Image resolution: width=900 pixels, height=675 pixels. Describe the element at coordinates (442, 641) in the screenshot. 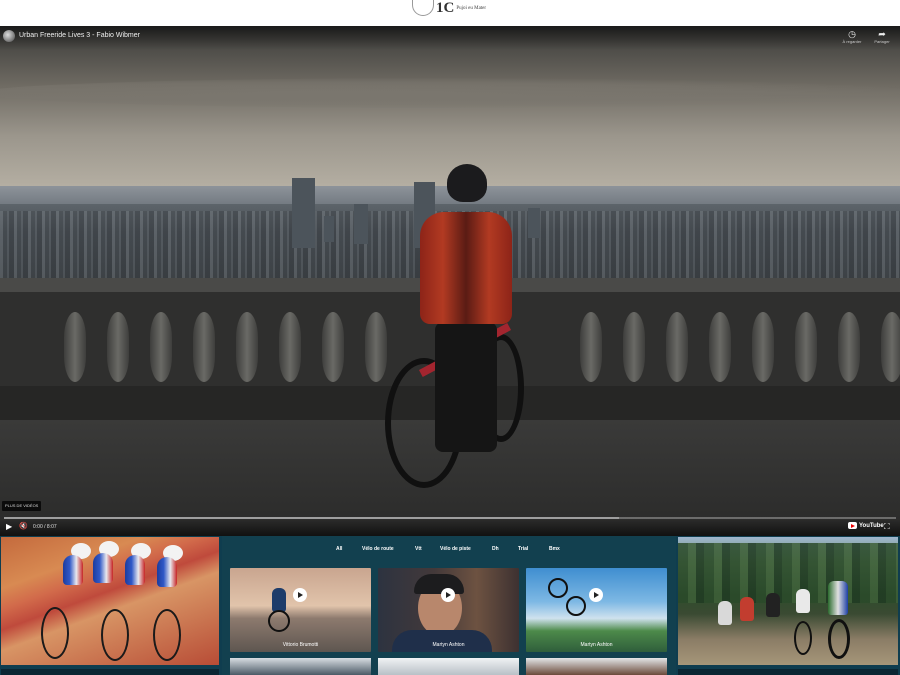

I see `card-shirt` at that location.